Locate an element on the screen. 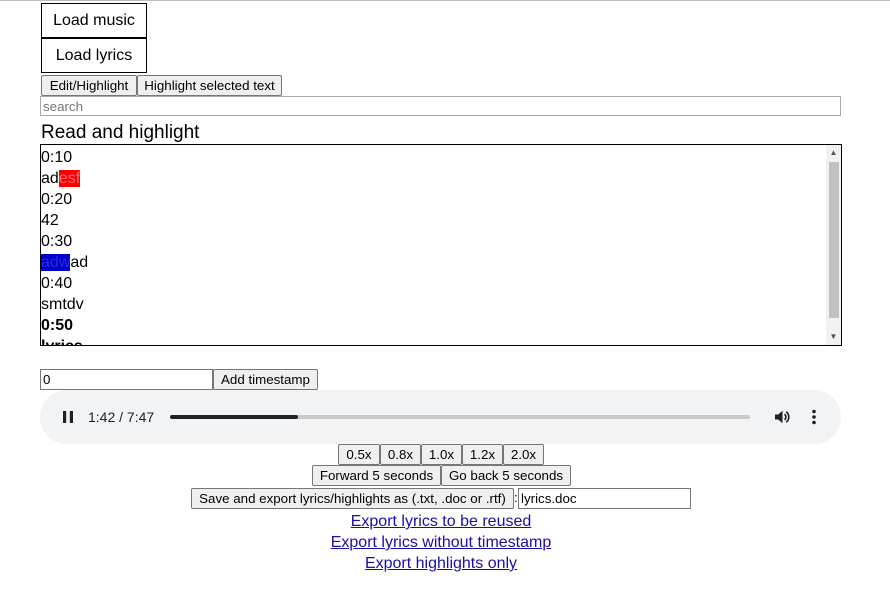 The image size is (890, 607). speed-button: 0.5x is located at coordinates (359, 454).